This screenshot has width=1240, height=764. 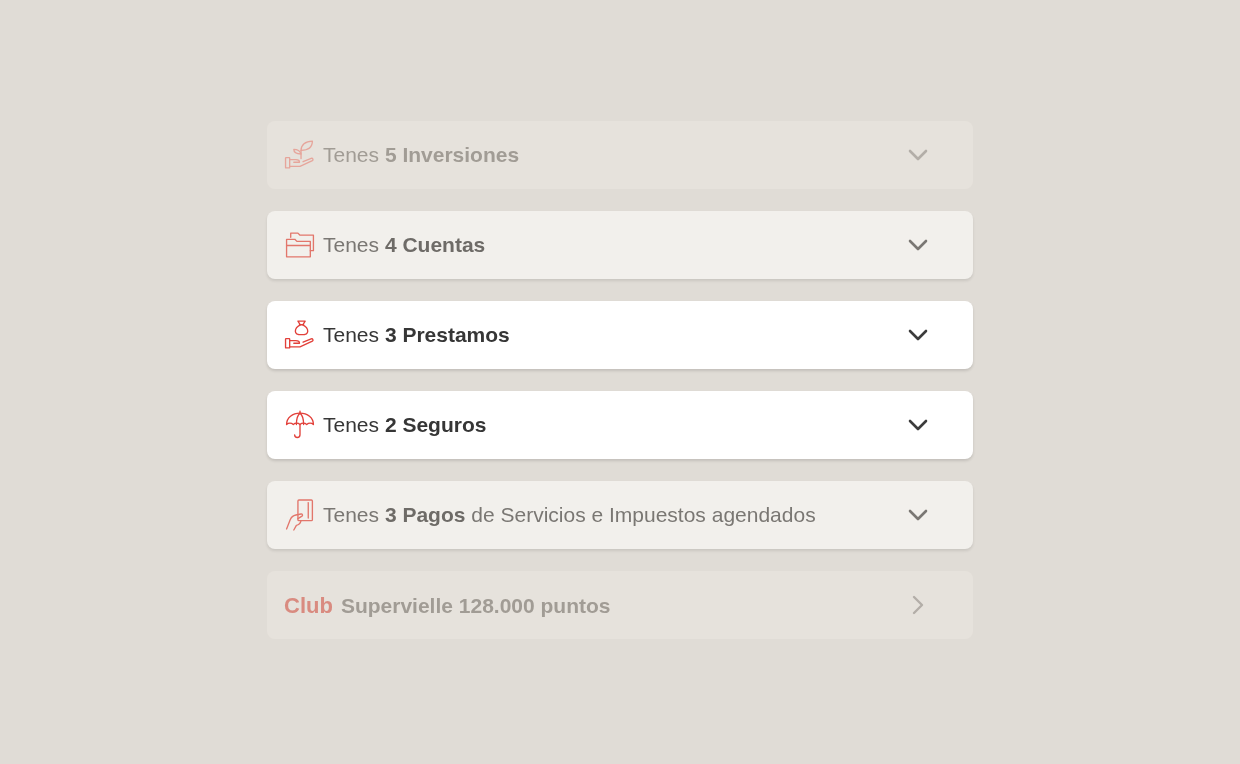 What do you see at coordinates (300, 245) in the screenshot?
I see `folder-icon` at bounding box center [300, 245].